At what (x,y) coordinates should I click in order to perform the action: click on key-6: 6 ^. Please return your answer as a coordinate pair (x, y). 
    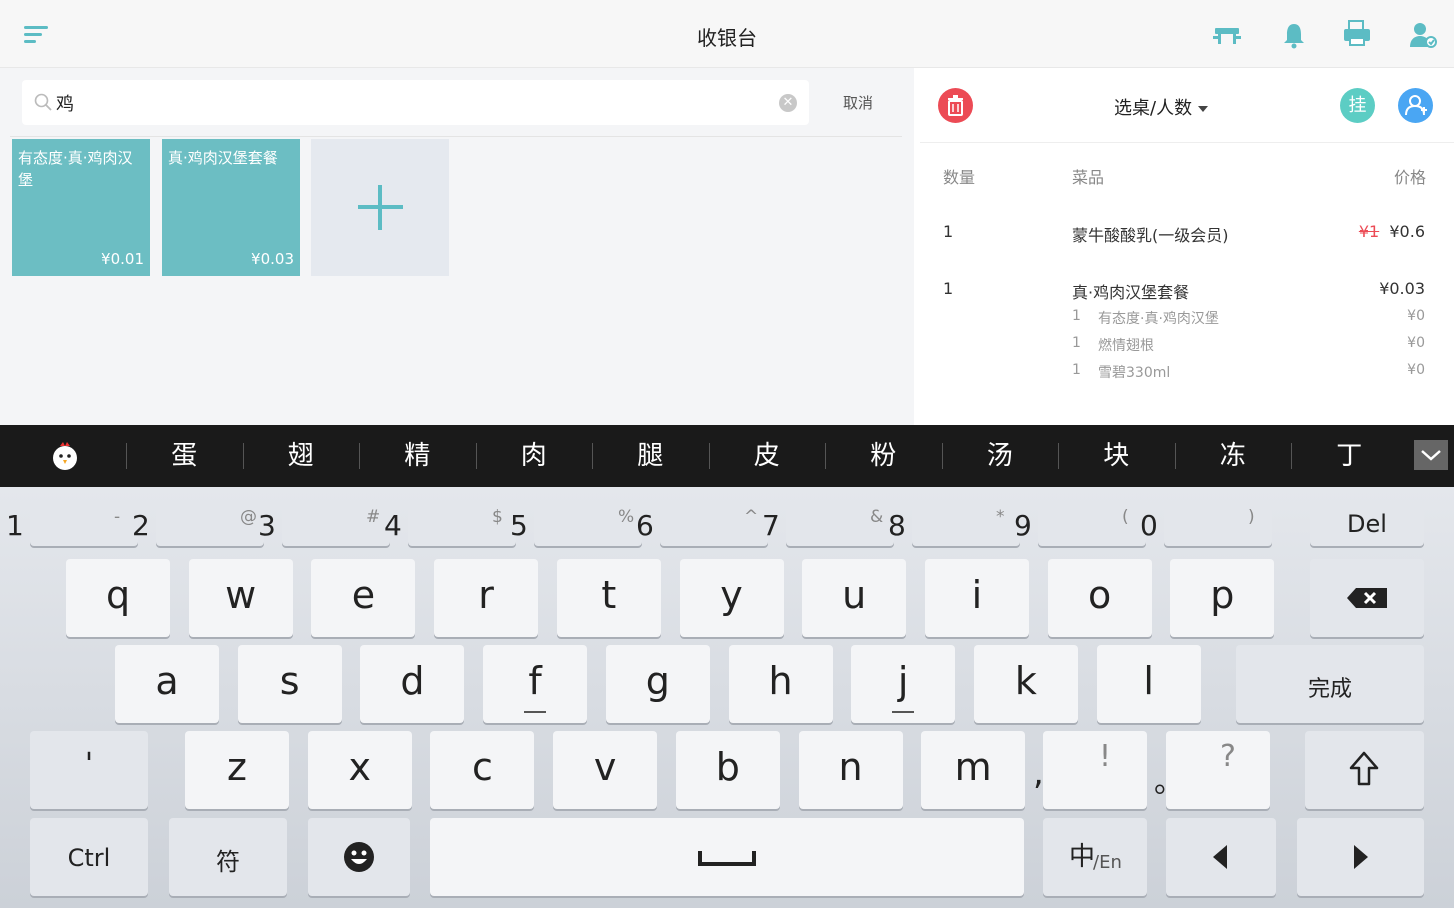
    Looking at the image, I should click on (702, 523).